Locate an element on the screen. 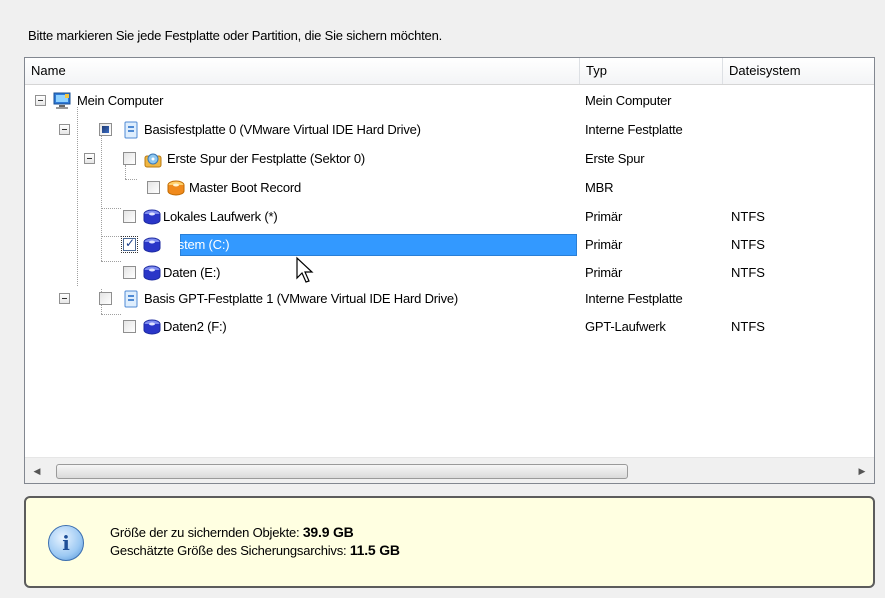 Image resolution: width=885 pixels, height=598 pixels. archive-size-label: Geschätzte Größe des Sicherungsarchivs: is located at coordinates (228, 550).